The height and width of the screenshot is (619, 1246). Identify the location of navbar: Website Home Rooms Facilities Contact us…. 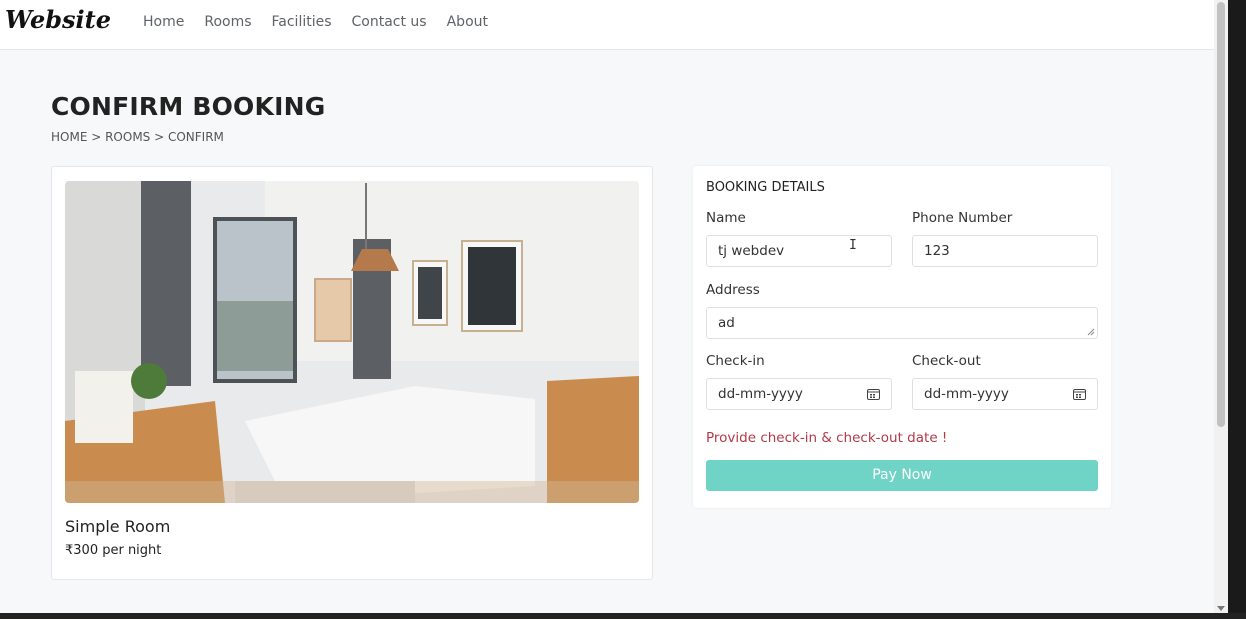
(607, 25).